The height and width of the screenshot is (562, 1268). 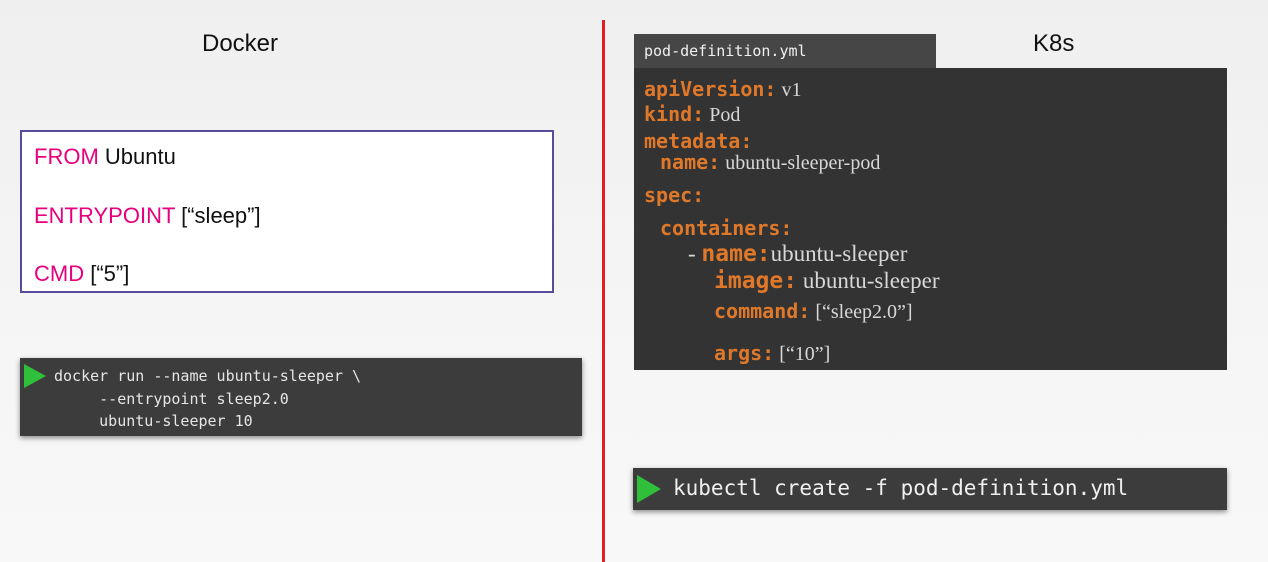 I want to click on yaml-line: apiVersion: v1, so click(x=722, y=89).